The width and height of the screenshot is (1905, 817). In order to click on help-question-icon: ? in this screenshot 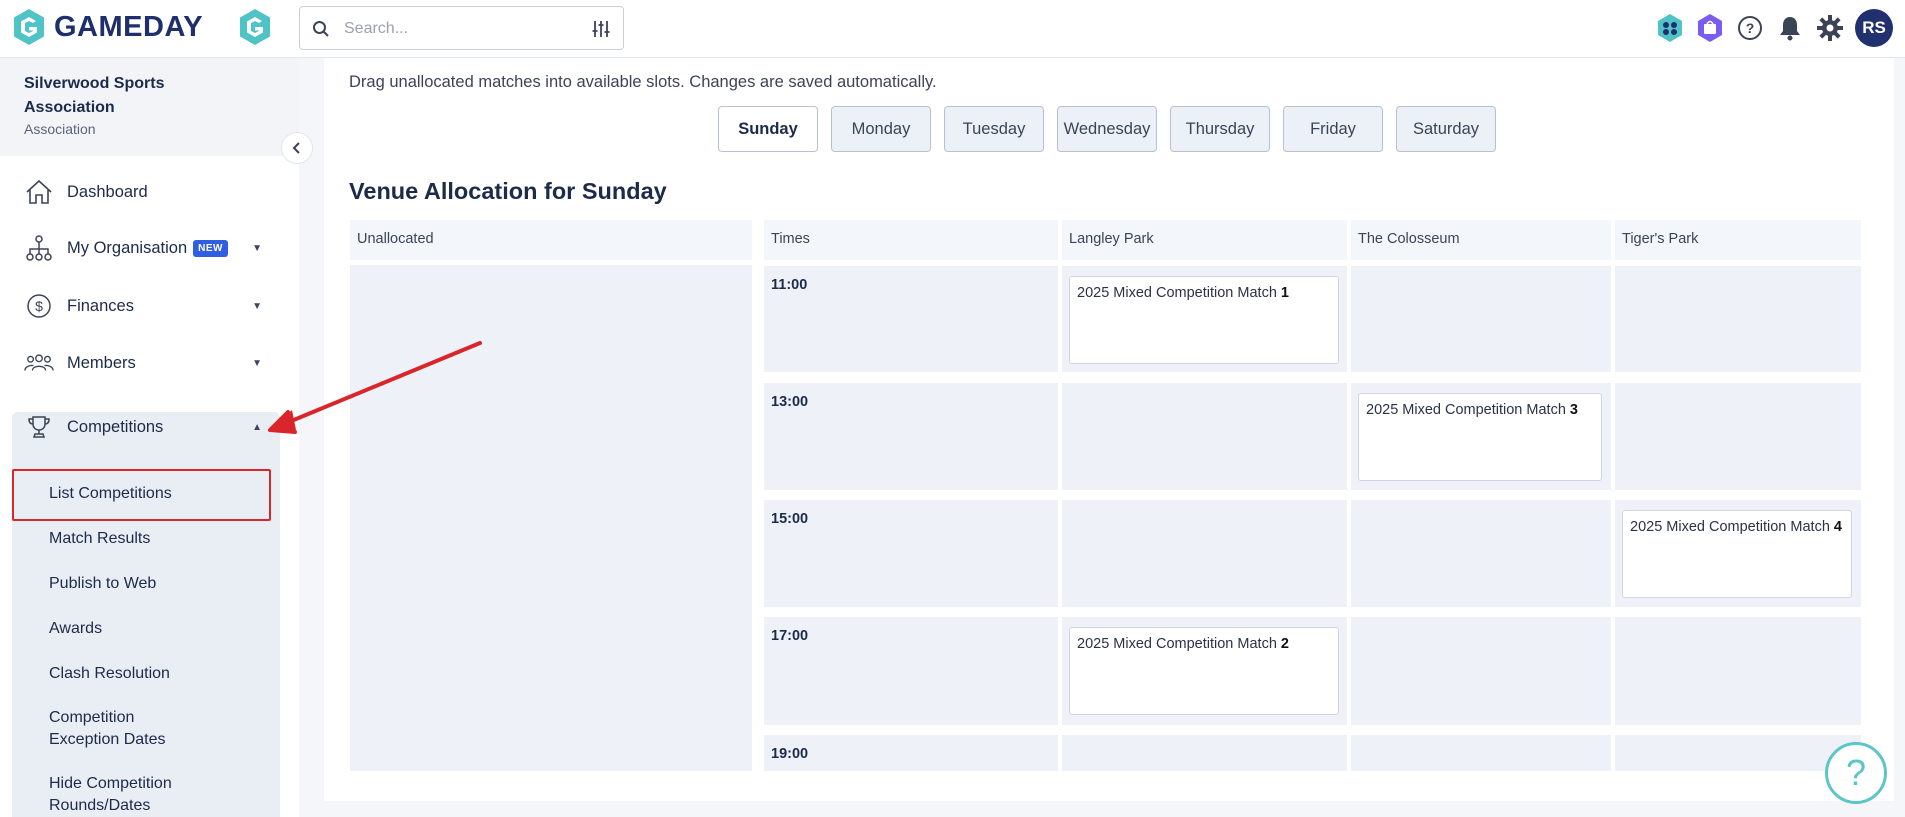, I will do `click(1856, 773)`.